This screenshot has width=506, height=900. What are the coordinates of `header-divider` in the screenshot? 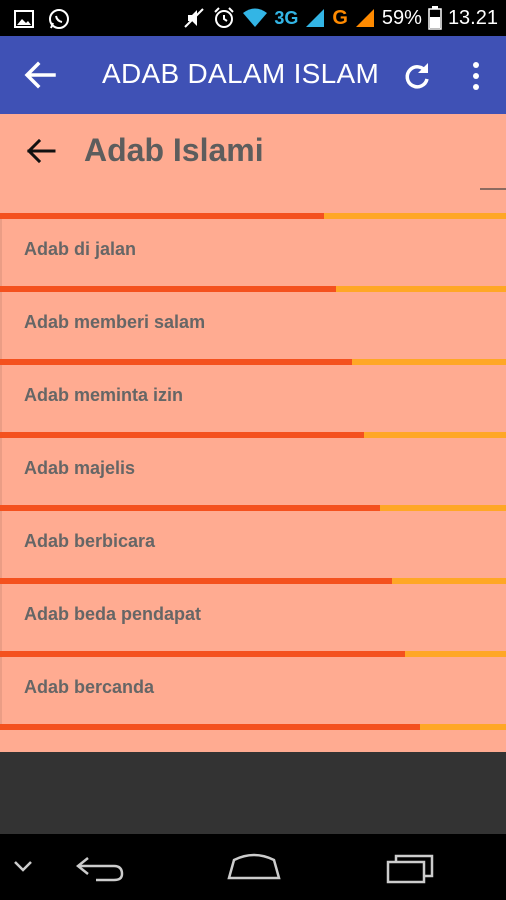 It's located at (493, 189).